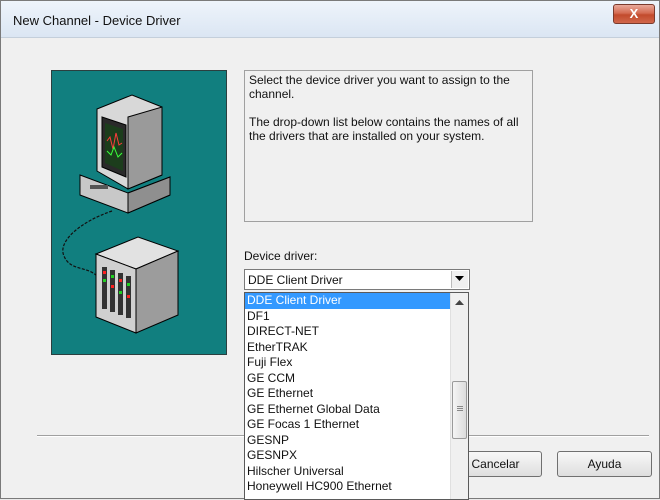  I want to click on driver-option: GESNPX, so click(347, 456).